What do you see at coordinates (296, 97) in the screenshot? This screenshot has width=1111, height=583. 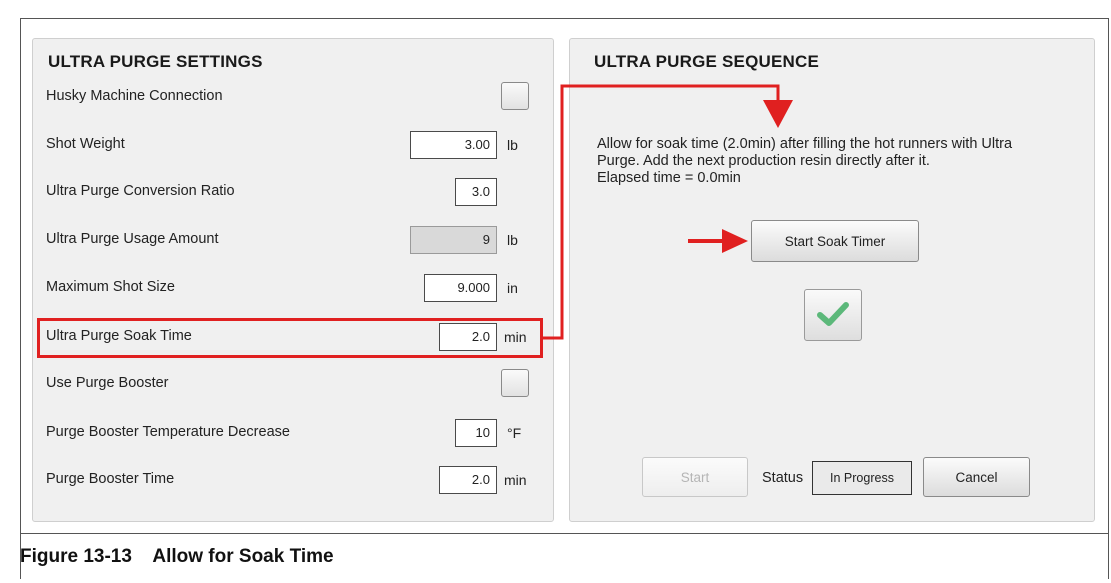 I see `row-husky-machine-connection: Husky Machine Connection` at bounding box center [296, 97].